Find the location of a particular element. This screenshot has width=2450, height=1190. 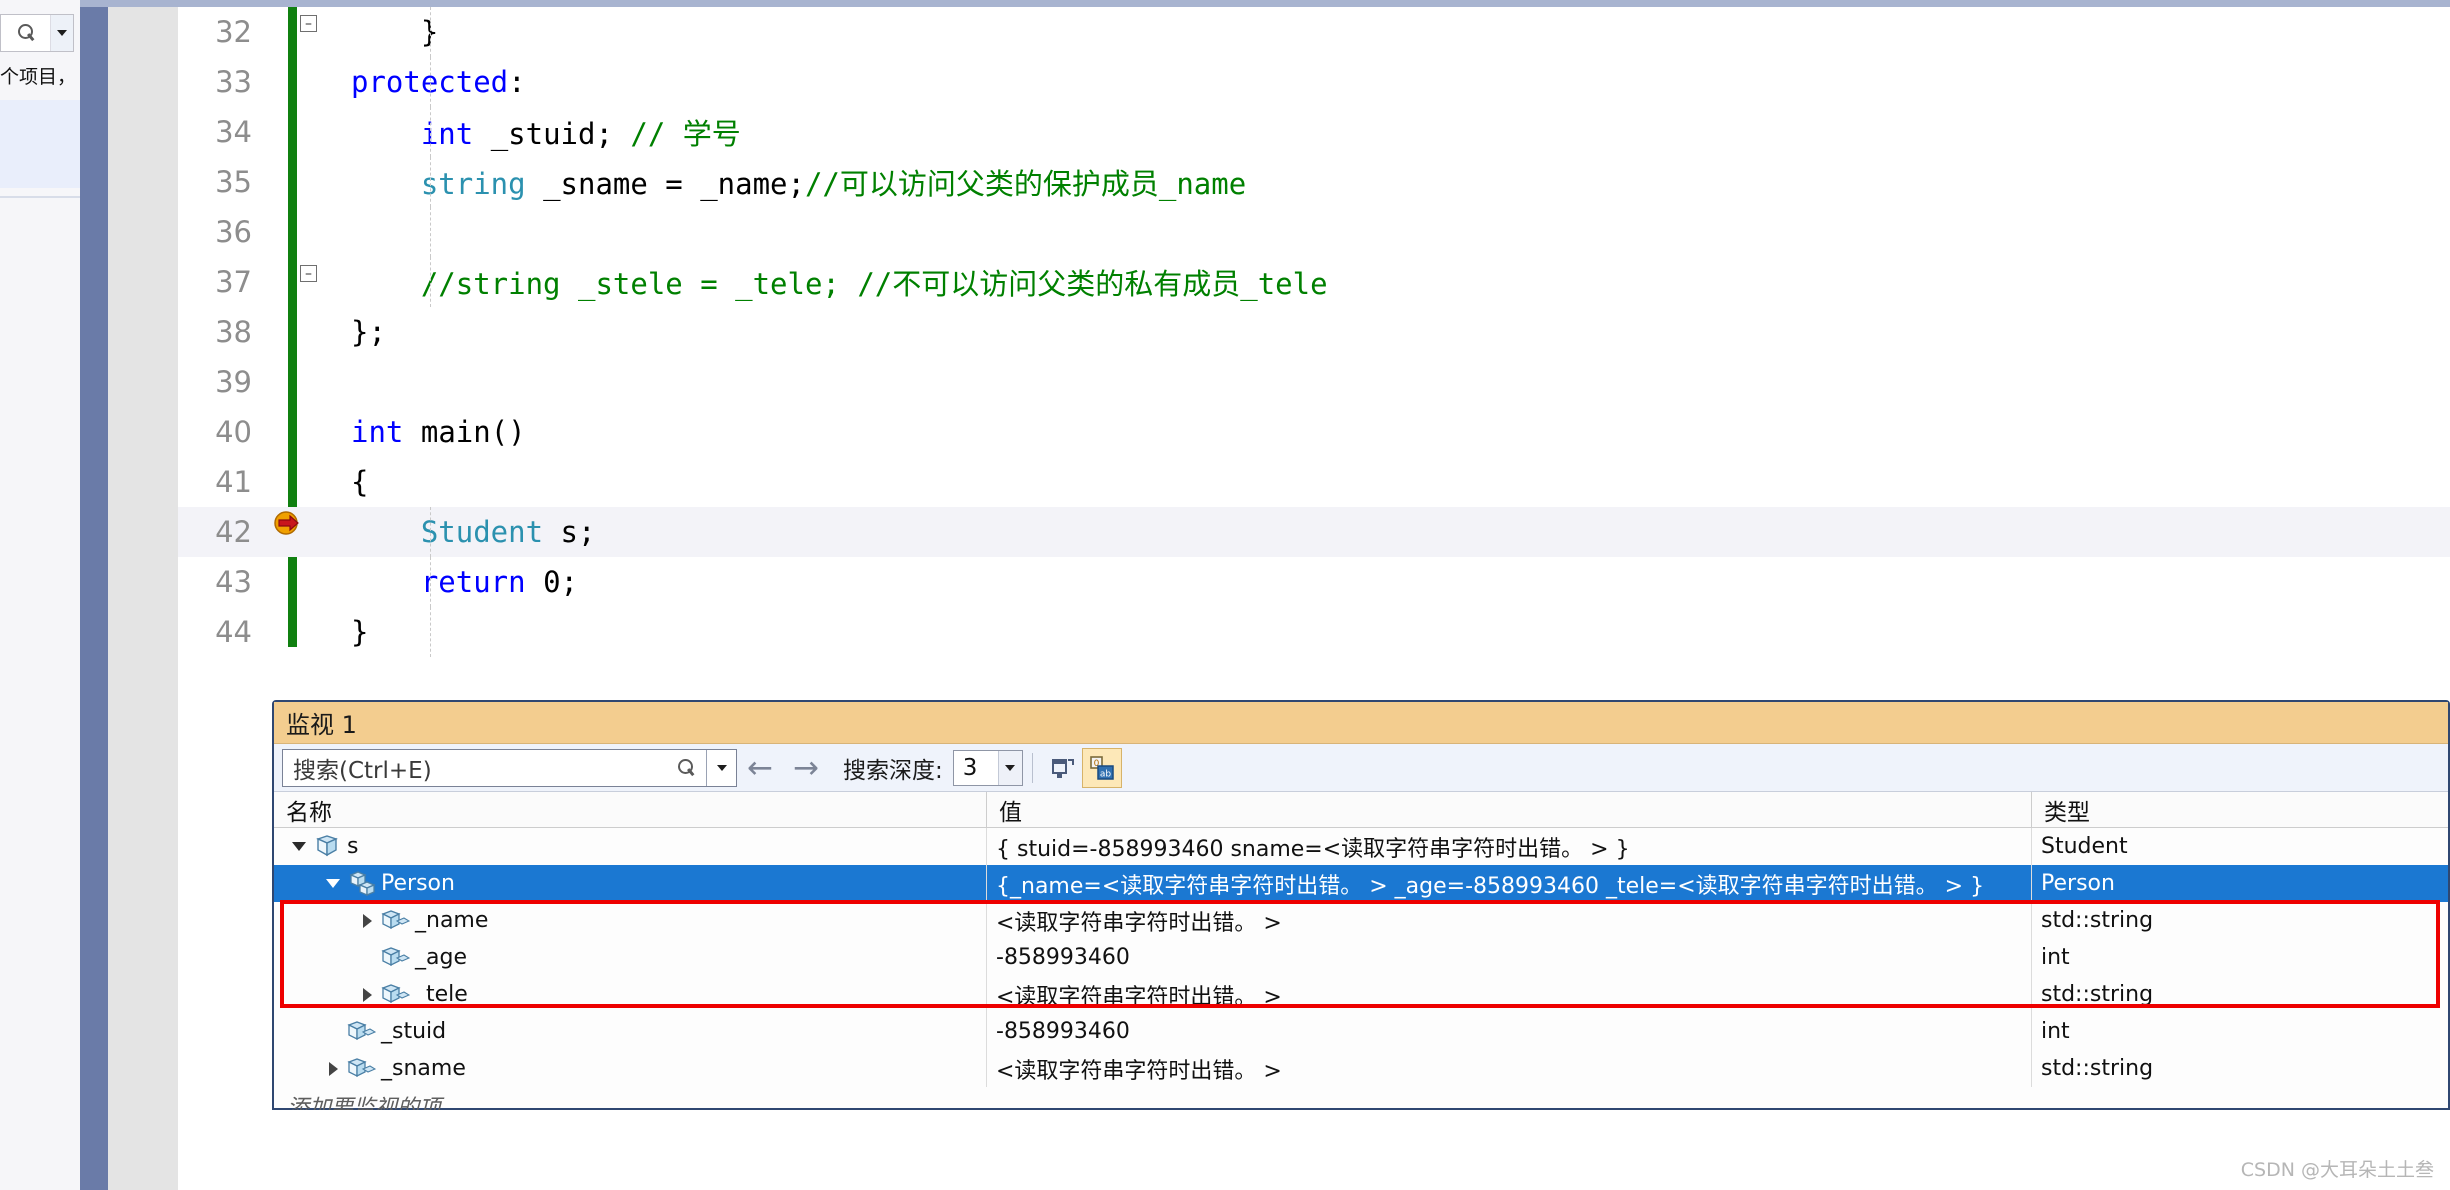

cell-name: s is located at coordinates (630, 846).